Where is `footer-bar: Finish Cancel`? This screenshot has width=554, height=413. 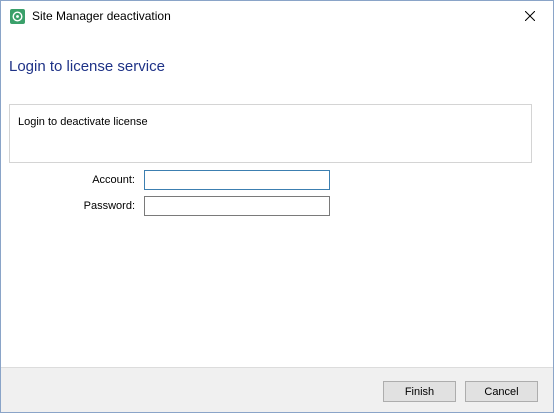 footer-bar: Finish Cancel is located at coordinates (277, 389).